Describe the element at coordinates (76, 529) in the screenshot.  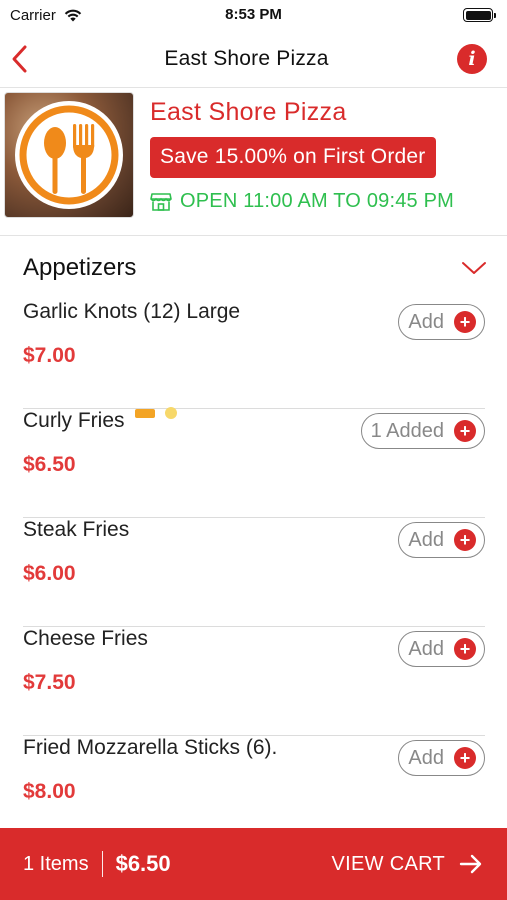
I see `item-name: Steak Fries` at that location.